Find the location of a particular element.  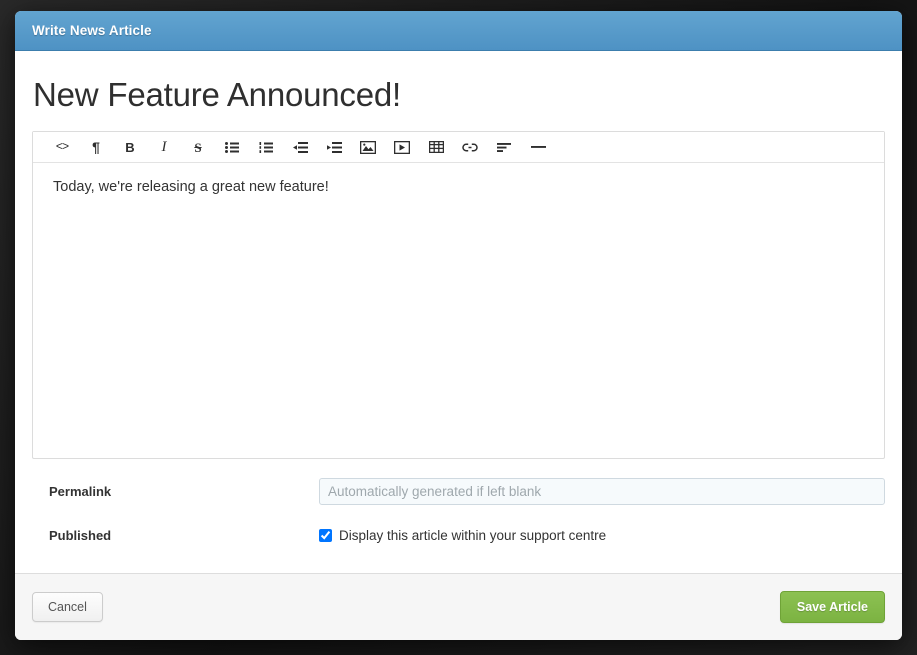

italic-icon: I is located at coordinates (164, 147).